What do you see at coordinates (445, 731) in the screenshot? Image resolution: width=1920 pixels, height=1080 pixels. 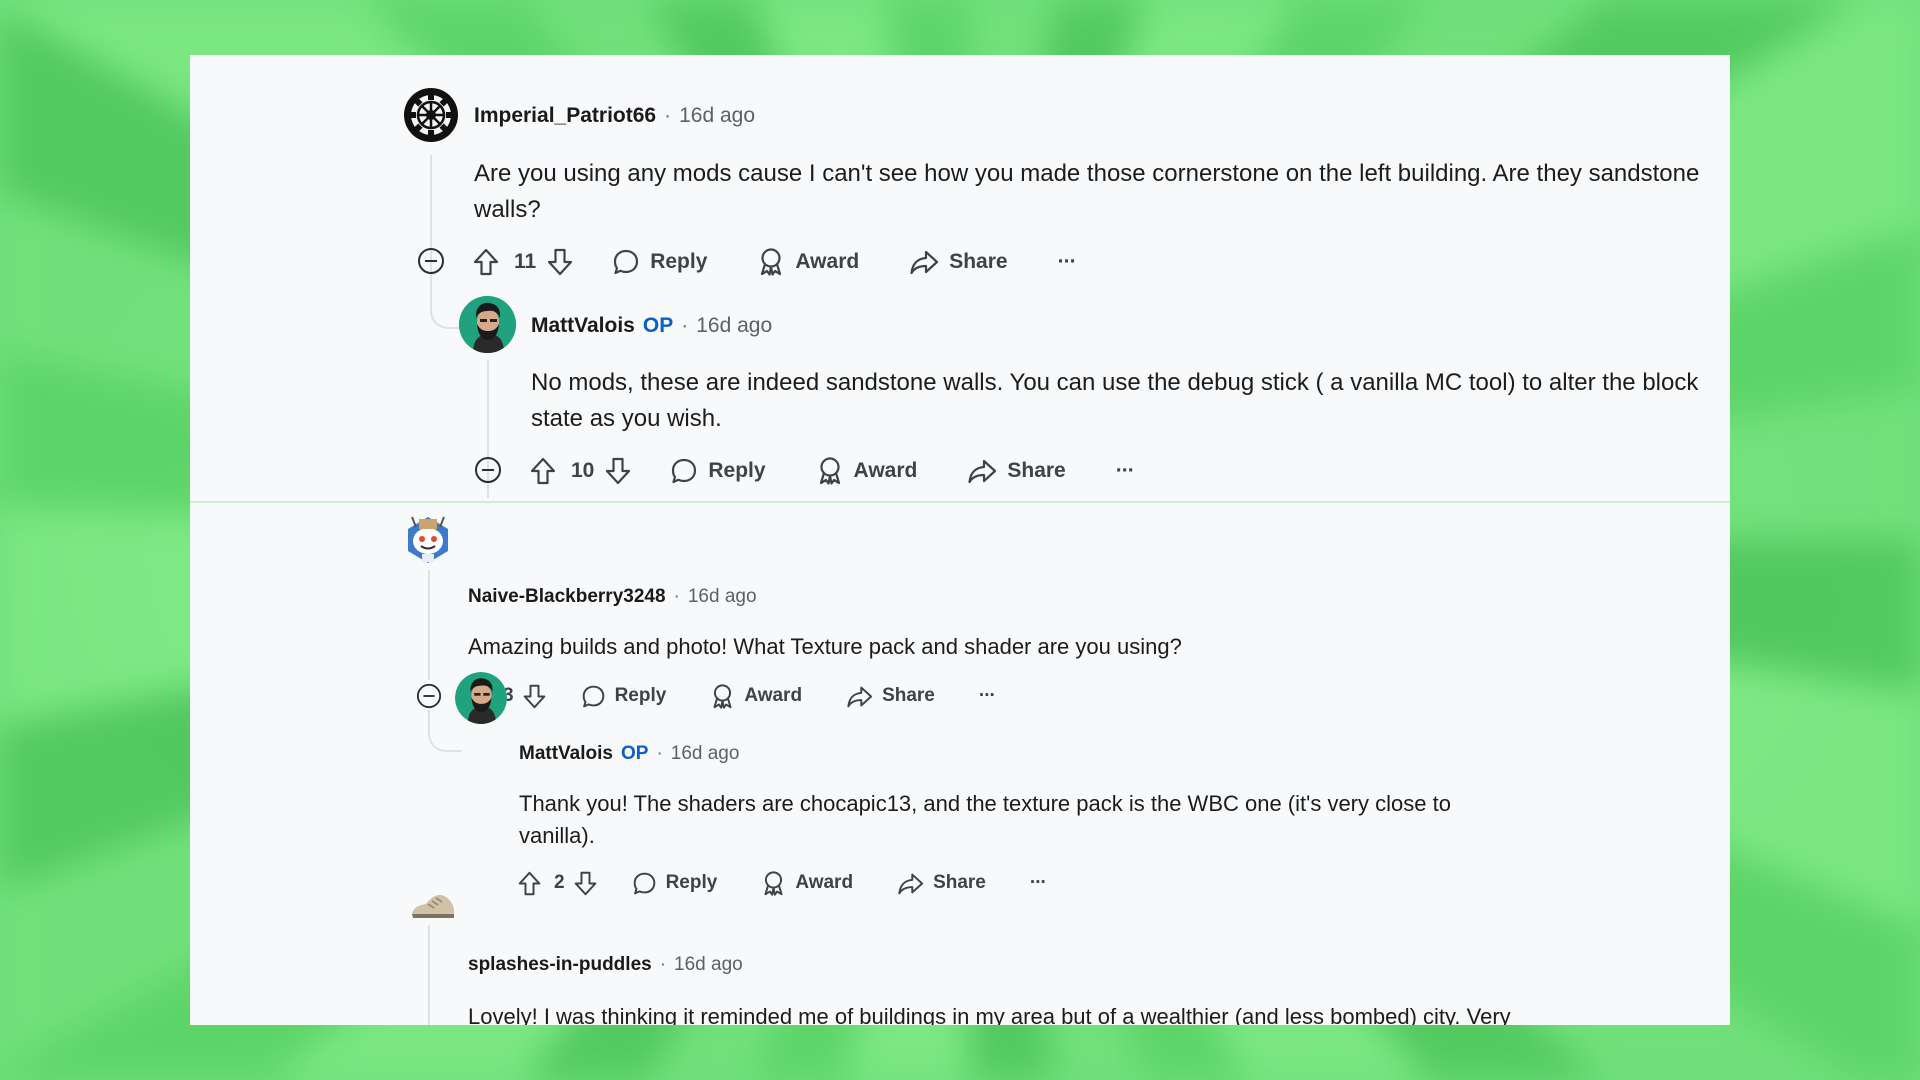 I see `thread-connector` at bounding box center [445, 731].